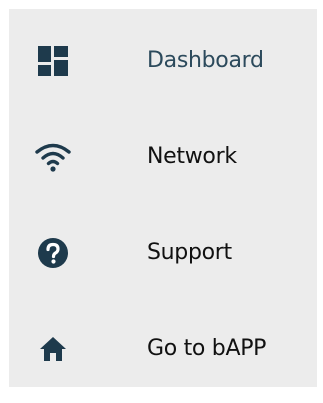 The image size is (323, 403). Describe the element at coordinates (189, 252) in the screenshot. I see `menu-item-label: Support` at that location.